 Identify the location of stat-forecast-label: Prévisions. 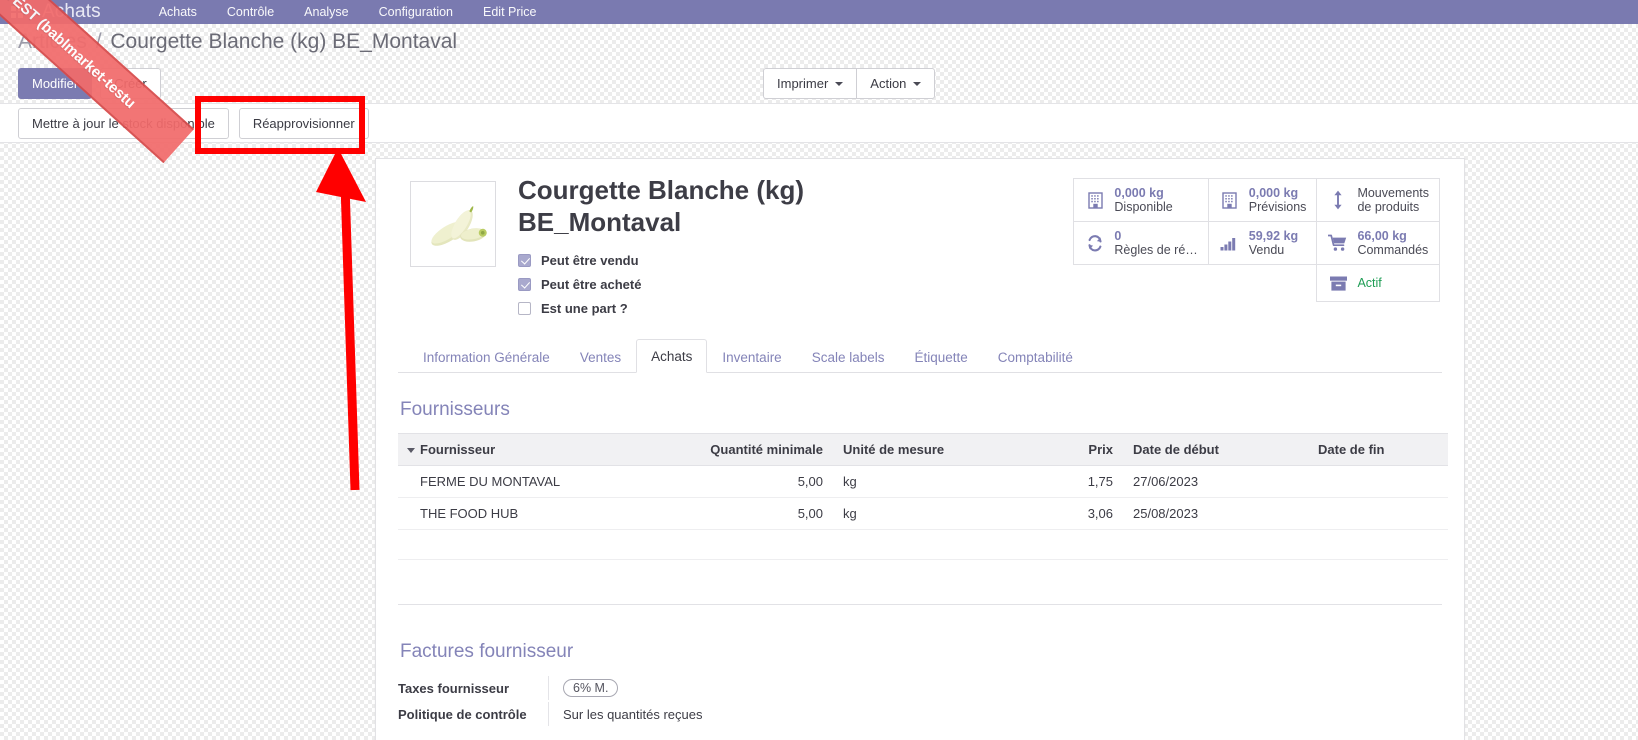
(1277, 207).